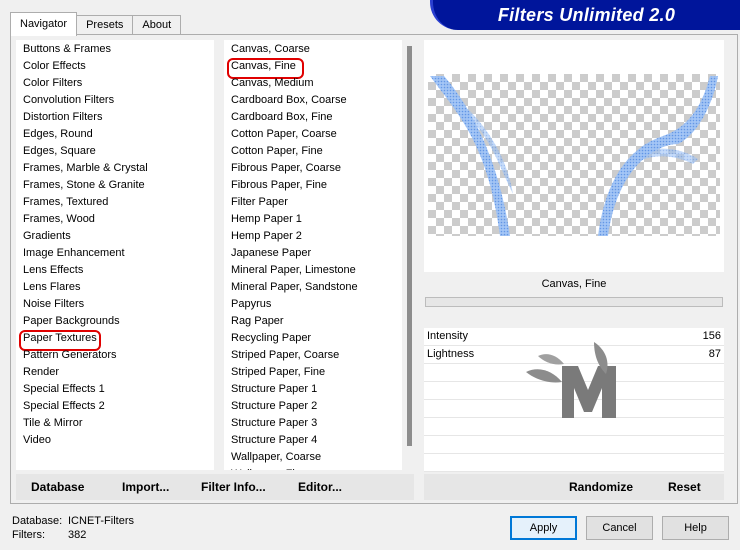 The width and height of the screenshot is (740, 550). Describe the element at coordinates (313, 389) in the screenshot. I see `filter-item: Structure Paper 1` at that location.